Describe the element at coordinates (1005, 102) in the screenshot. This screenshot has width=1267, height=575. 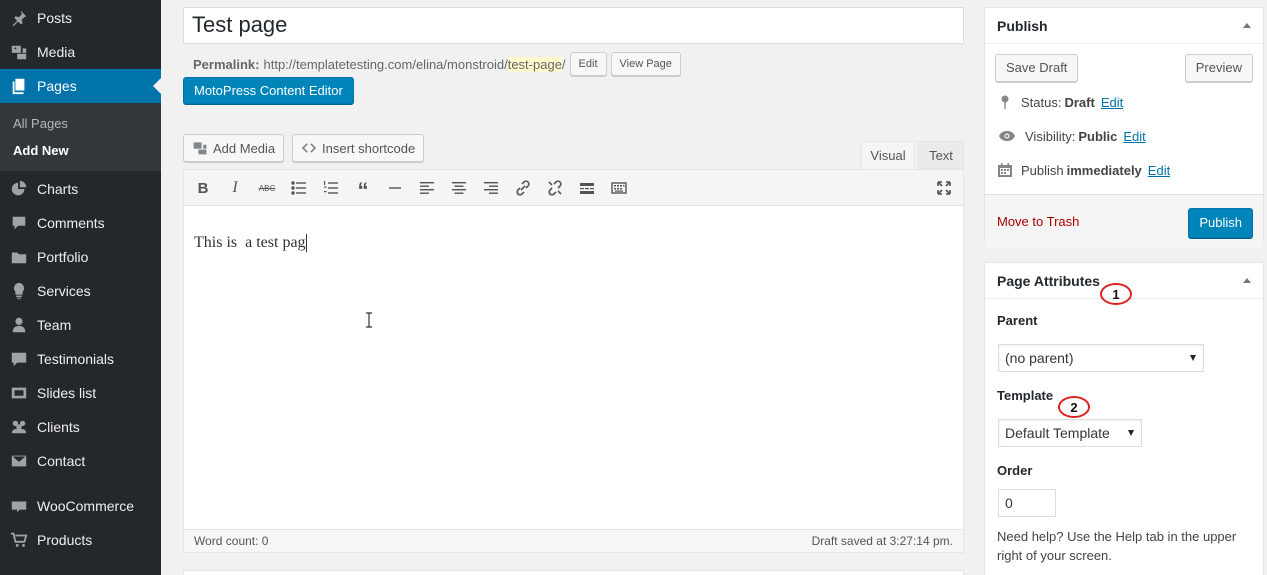
I see `pin-icon` at that location.